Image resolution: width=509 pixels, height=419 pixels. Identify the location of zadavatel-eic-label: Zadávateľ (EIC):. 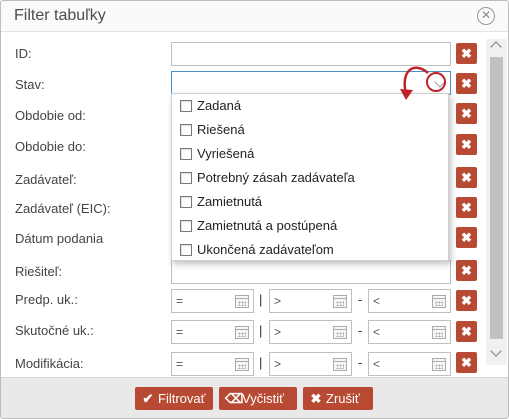
(63, 208).